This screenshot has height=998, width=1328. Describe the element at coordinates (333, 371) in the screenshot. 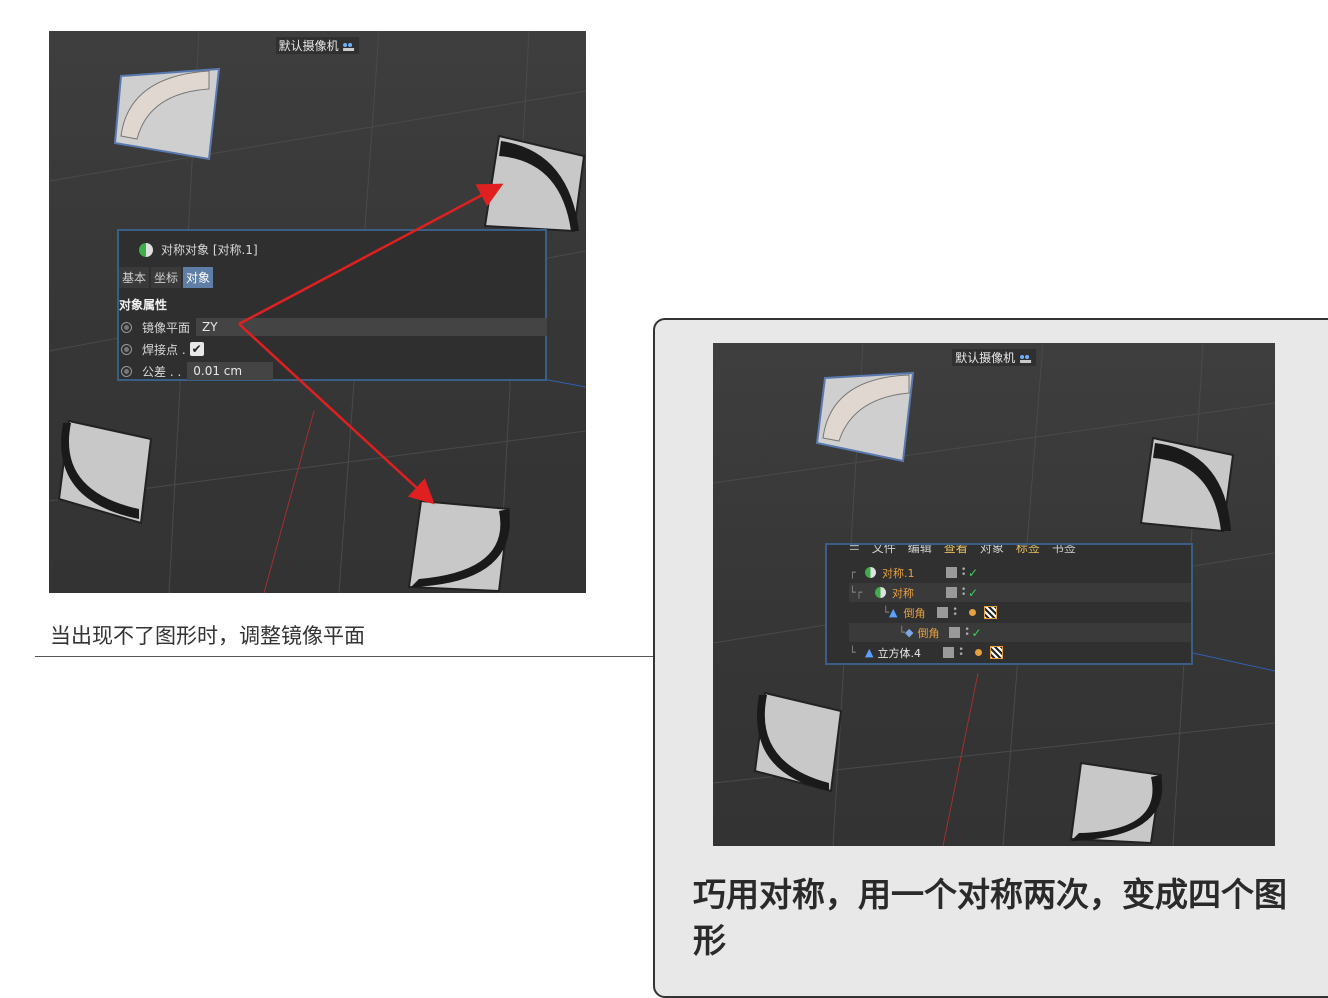

I see `tolerance-row: 公差 . . 0.01 cm` at that location.